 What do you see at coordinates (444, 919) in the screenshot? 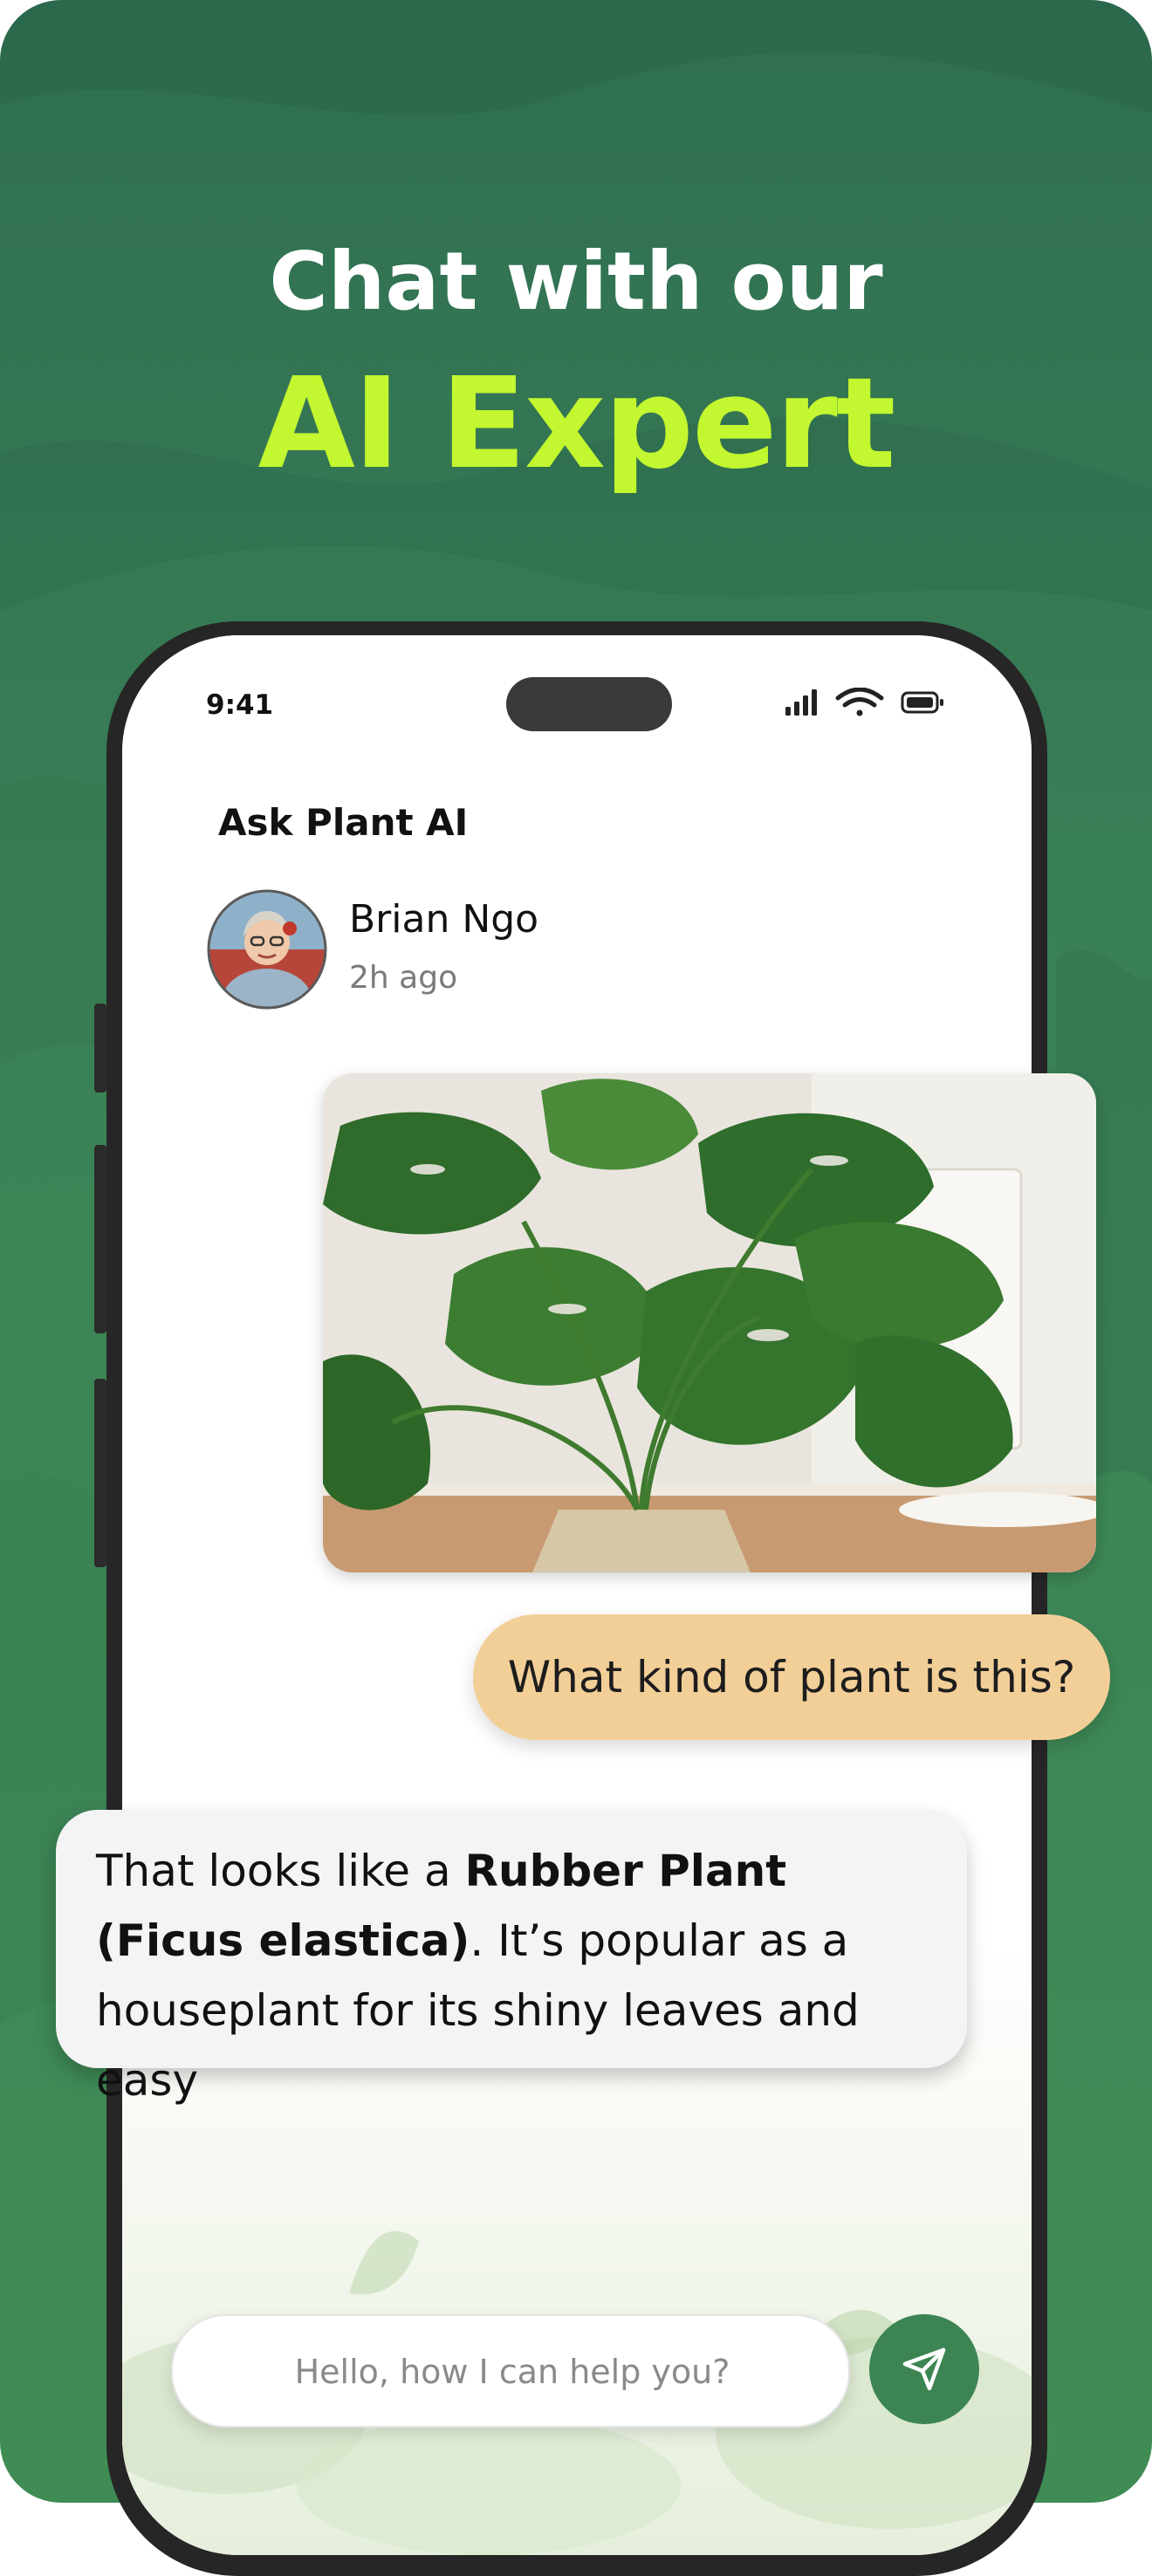
I see `user-name: Brian Ngo` at bounding box center [444, 919].